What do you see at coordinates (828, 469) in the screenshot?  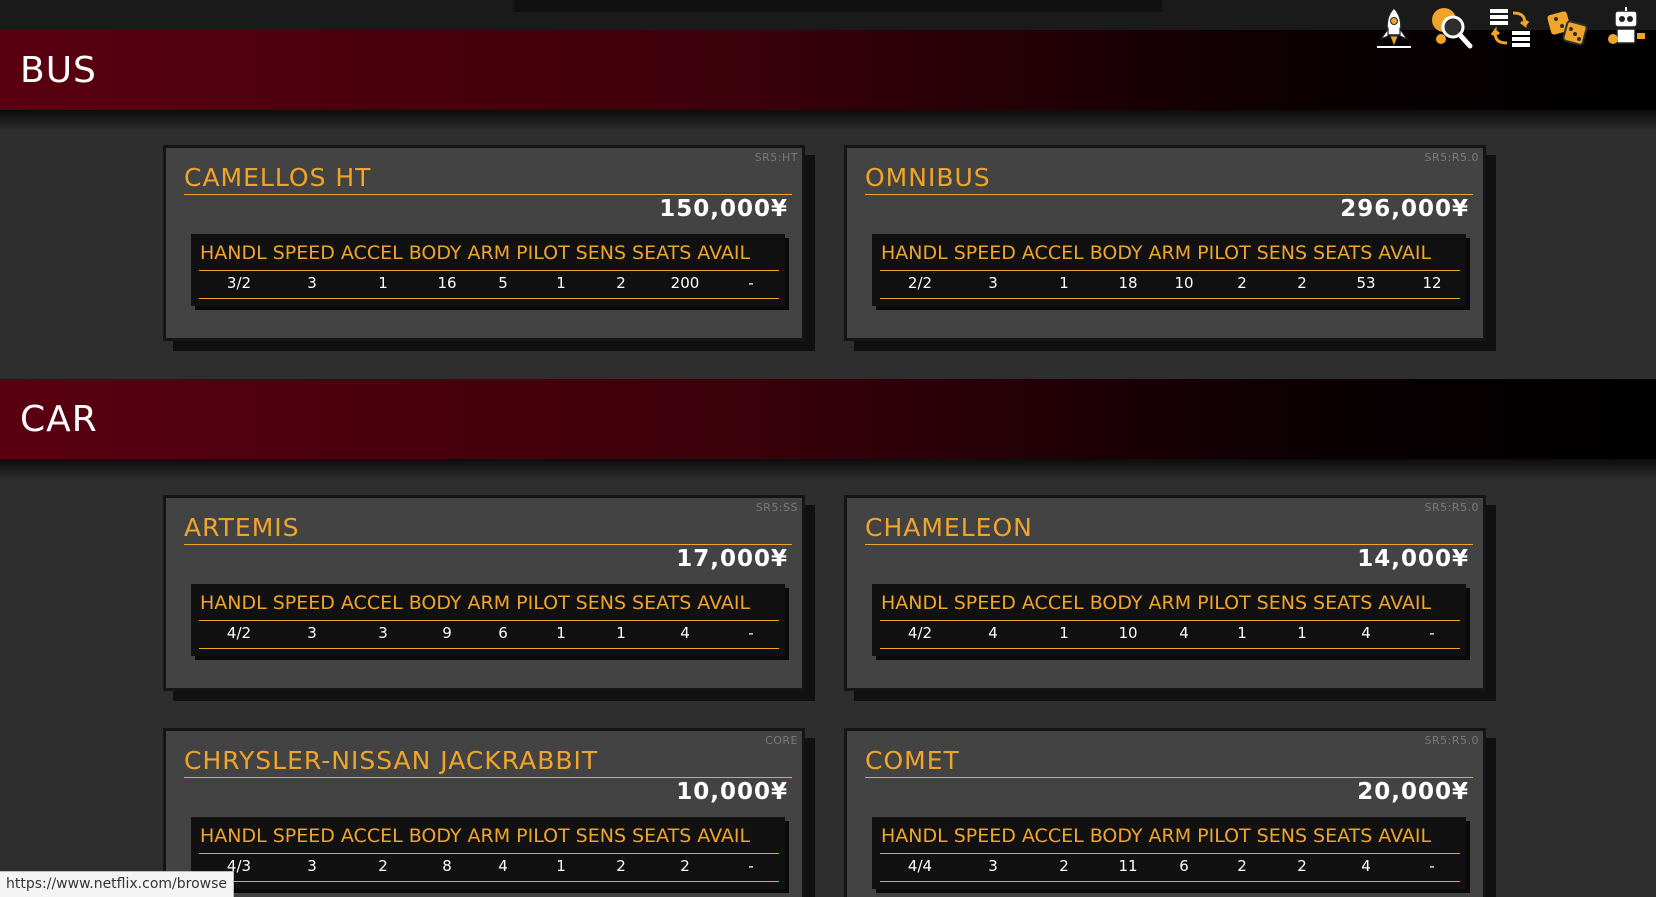 I see `section-divider` at bounding box center [828, 469].